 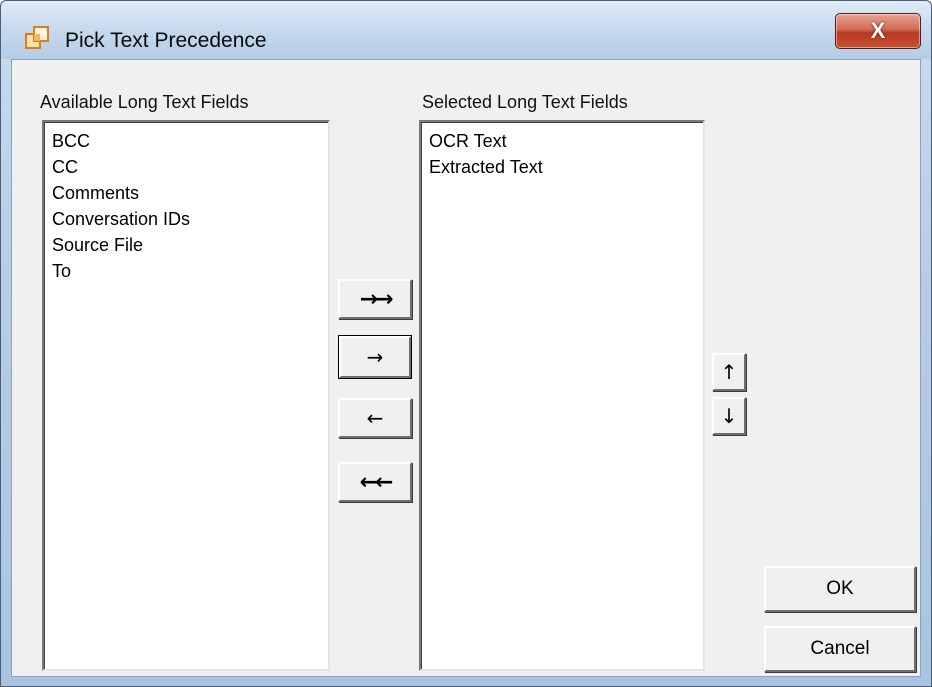 I want to click on remove-all-button: ←←, so click(x=375, y=482).